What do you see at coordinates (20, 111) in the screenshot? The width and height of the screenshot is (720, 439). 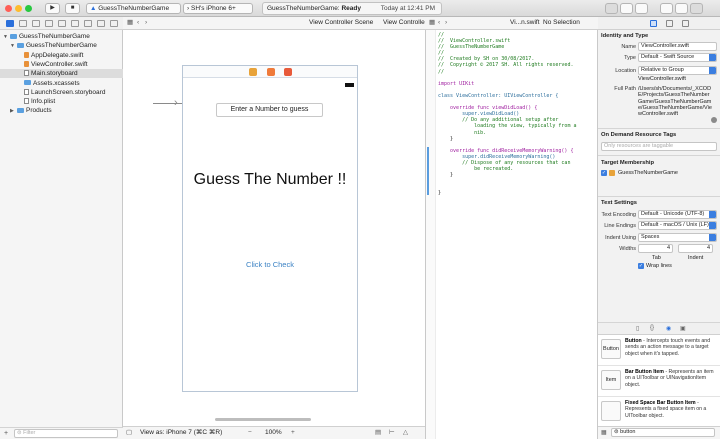 I see `folder-icon` at bounding box center [20, 111].